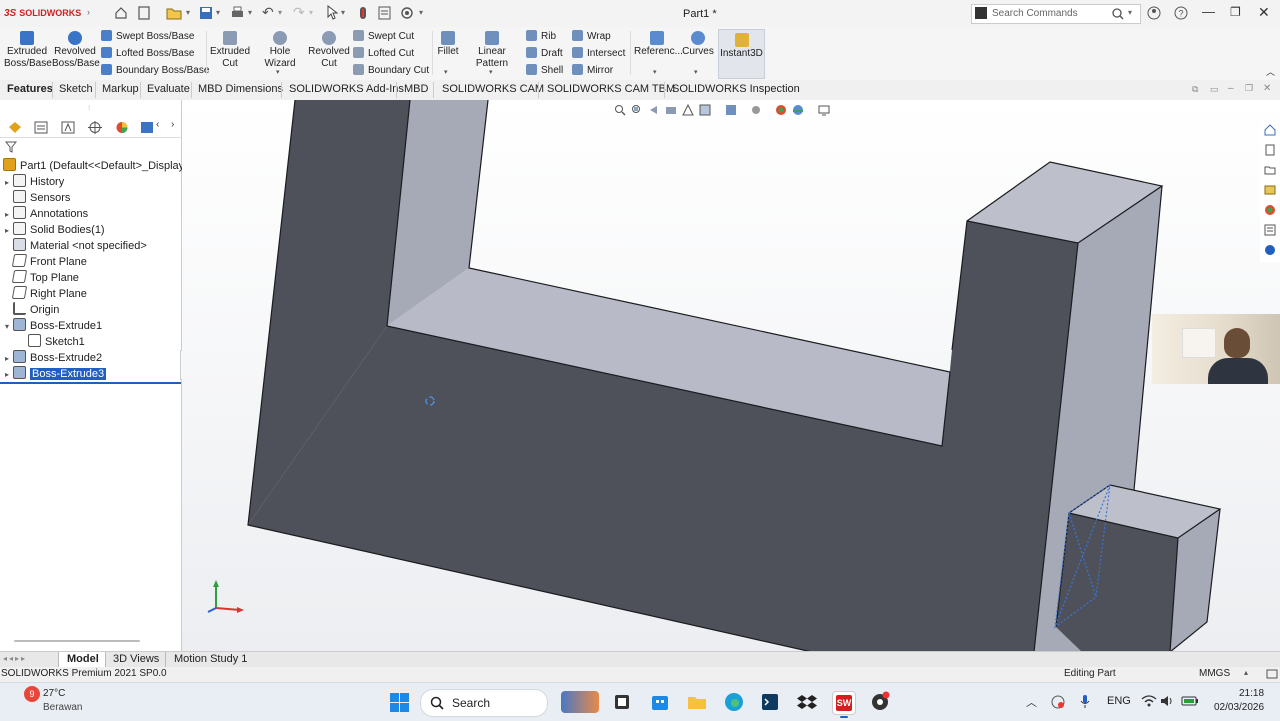 The width and height of the screenshot is (1280, 721). Describe the element at coordinates (544, 53) in the screenshot. I see `draft-button: Draft` at that location.